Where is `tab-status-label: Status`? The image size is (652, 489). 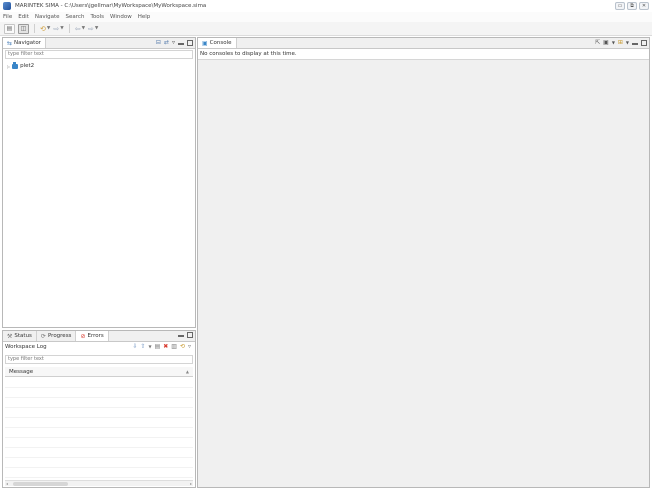
tab-status-label: Status is located at coordinates (23, 336).